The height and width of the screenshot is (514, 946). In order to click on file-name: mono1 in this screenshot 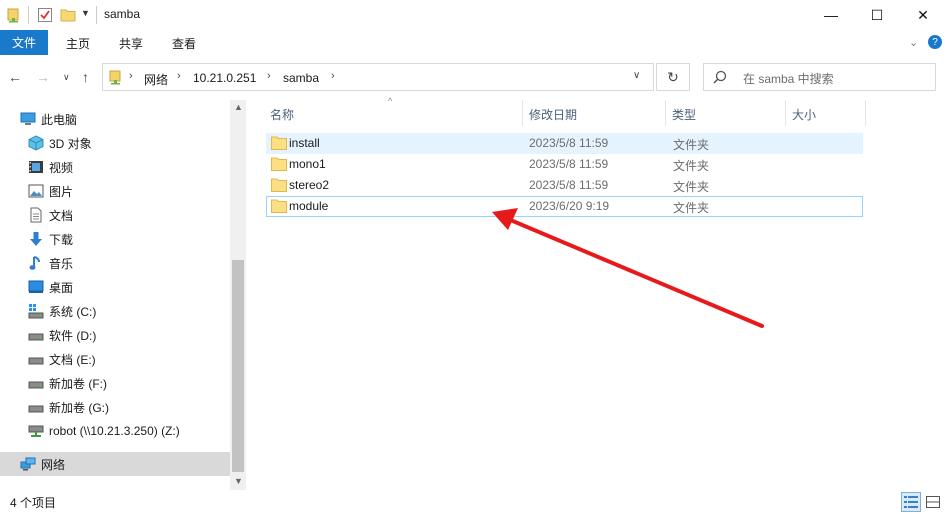, I will do `click(307, 164)`.